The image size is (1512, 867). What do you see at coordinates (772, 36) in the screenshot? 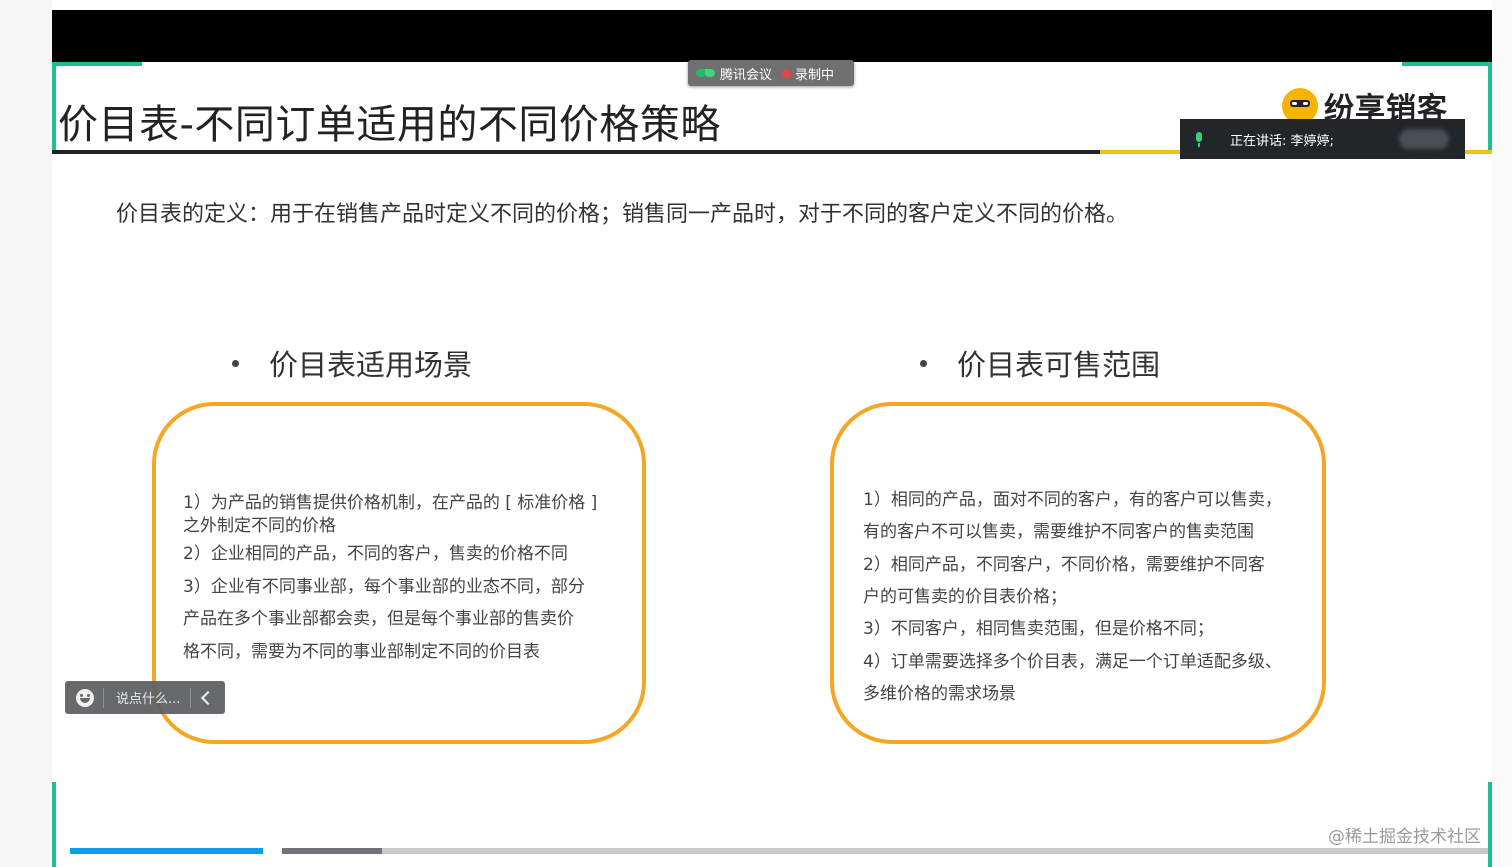
I see `top-black-bar` at bounding box center [772, 36].